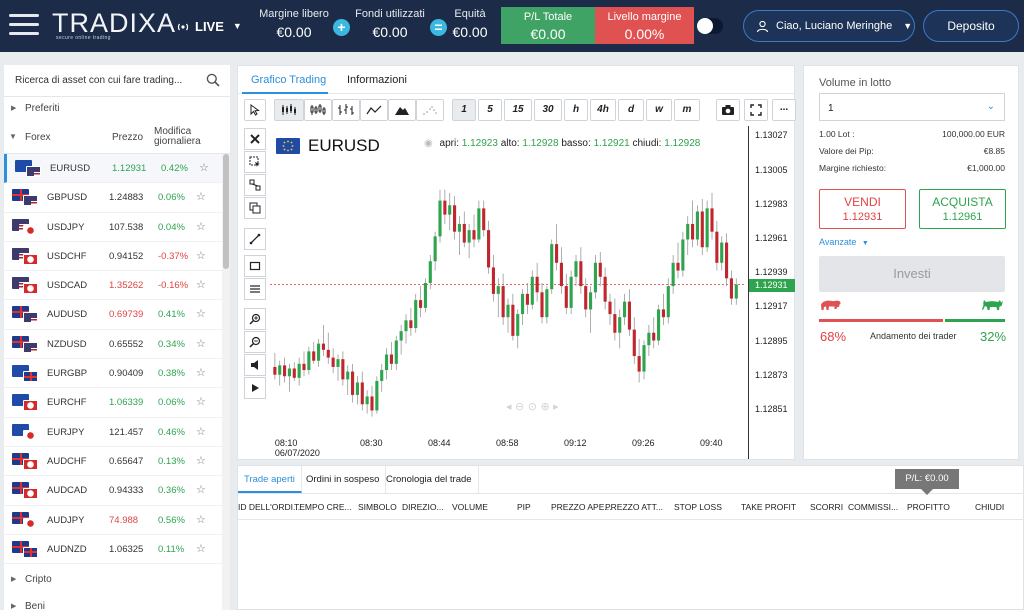  Describe the element at coordinates (113, 374) in the screenshot. I see `instrument-row: EURGBP 0.90409 0.38% ☆` at that location.